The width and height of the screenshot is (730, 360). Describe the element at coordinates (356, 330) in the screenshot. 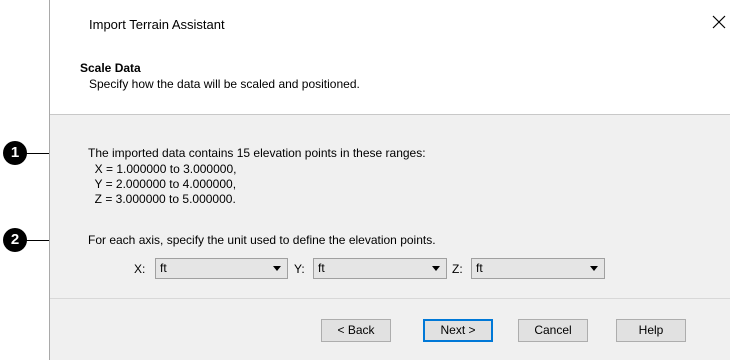

I see `back-button: < Back` at that location.